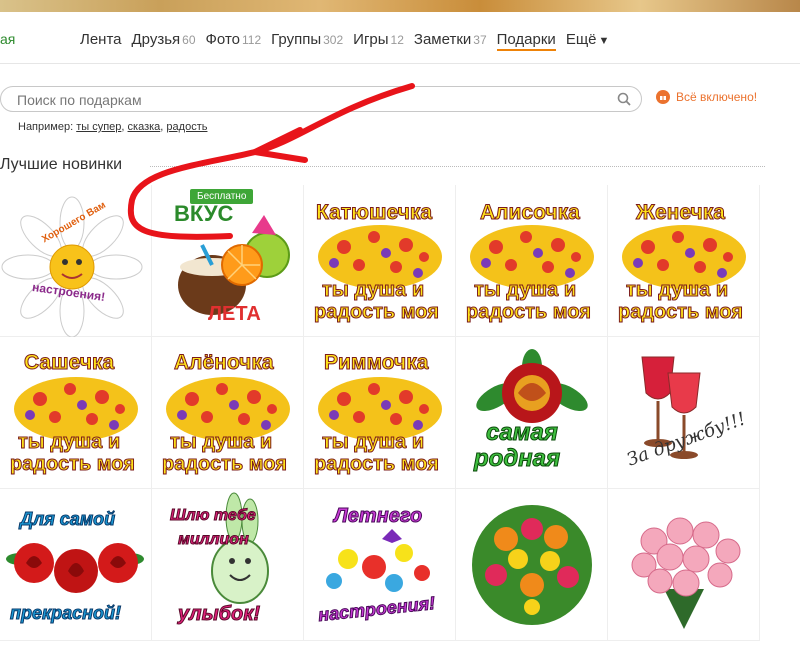 The image size is (800, 659). Describe the element at coordinates (228, 413) in the screenshot. I see `gift-card: Алёночка ты душа и радость моя` at that location.